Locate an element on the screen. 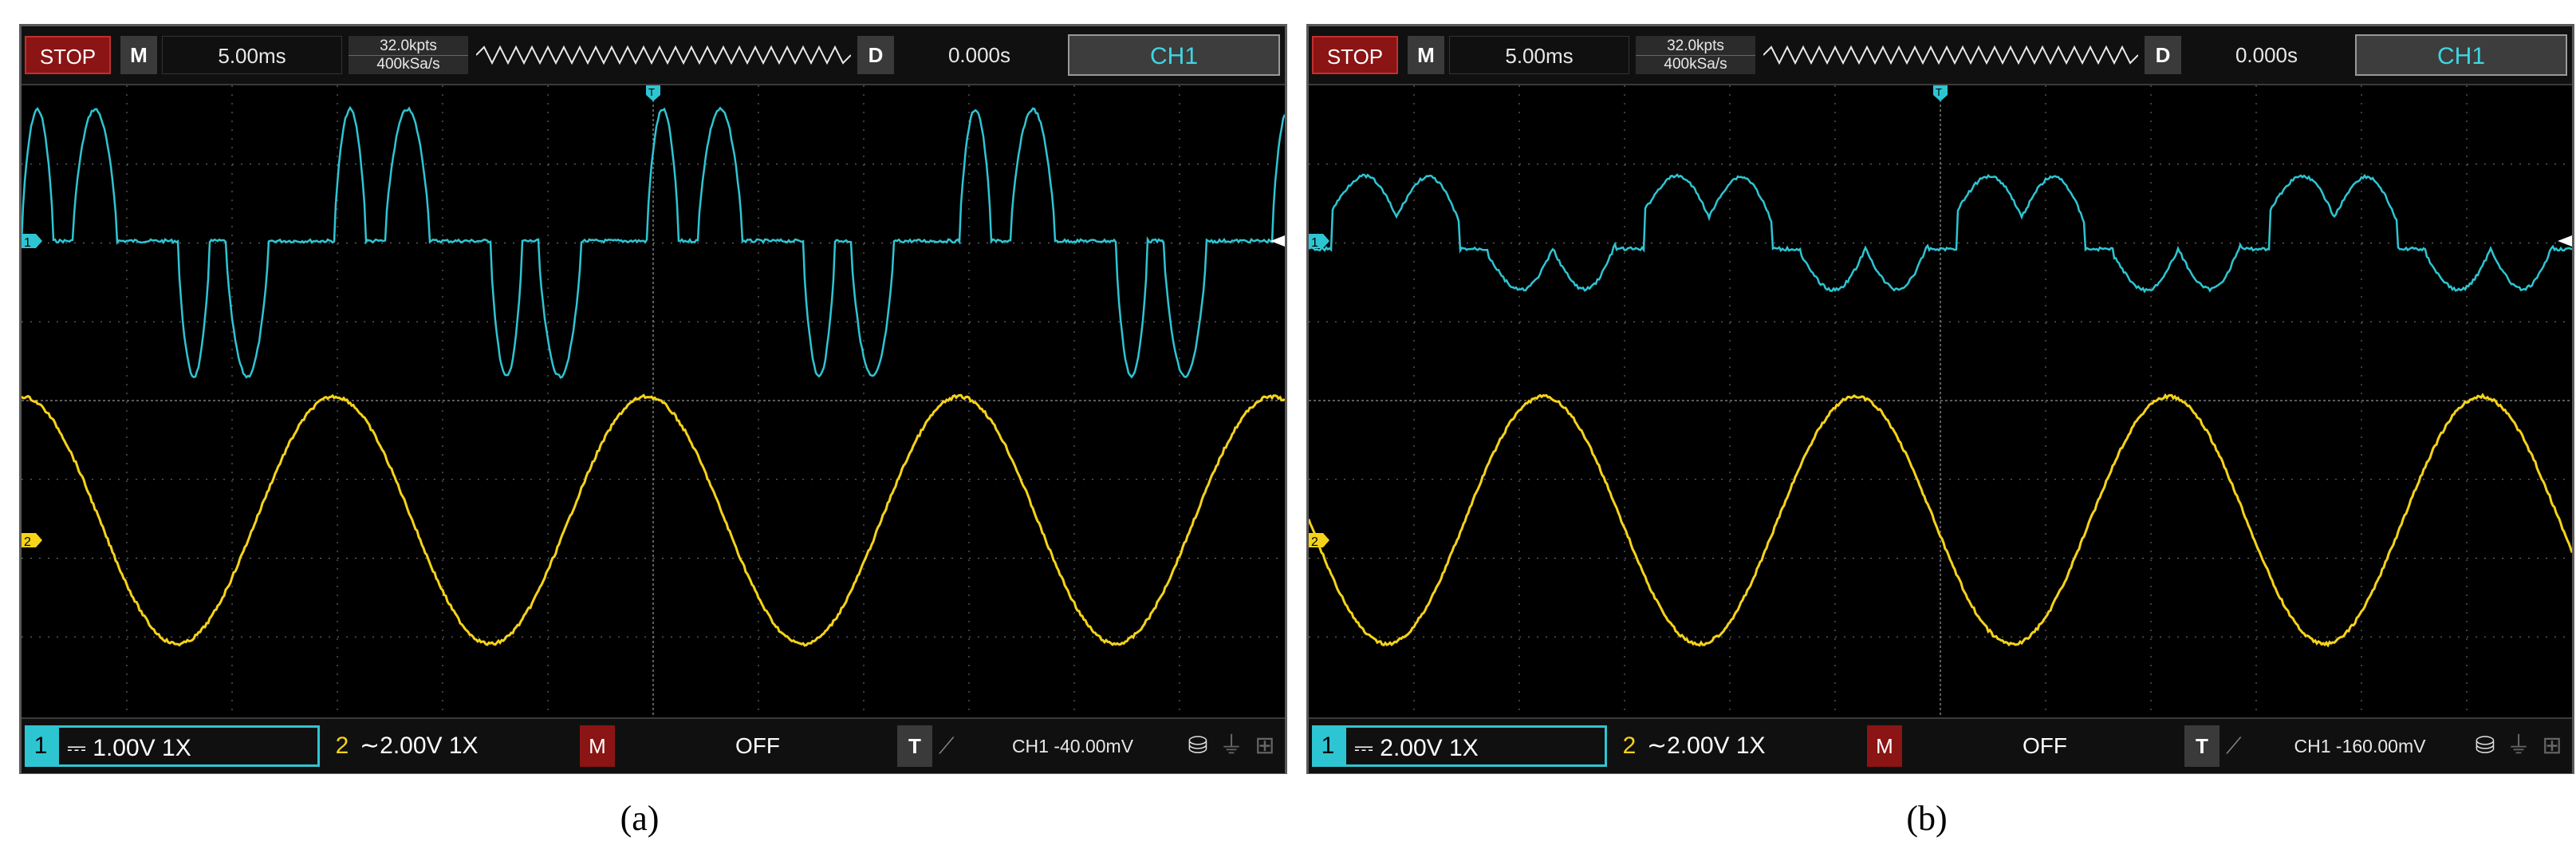 The width and height of the screenshot is (2576, 861). ch1-scale-box: ⎓ 2.00V 1X is located at coordinates (1475, 746).